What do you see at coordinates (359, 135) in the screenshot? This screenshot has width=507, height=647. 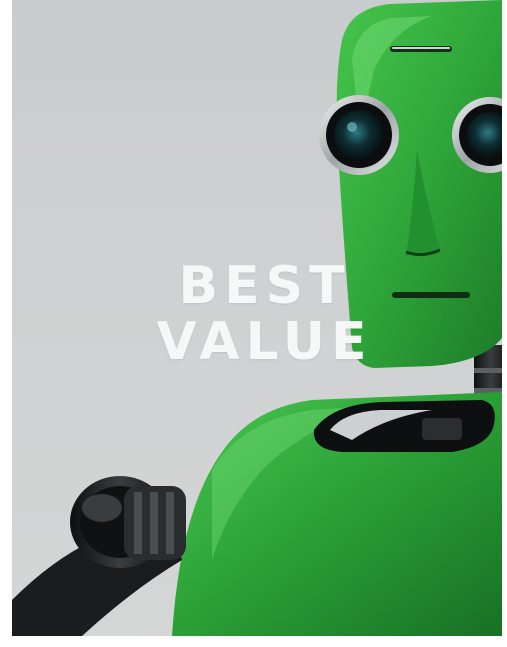 I see `robot-eye-left` at bounding box center [359, 135].